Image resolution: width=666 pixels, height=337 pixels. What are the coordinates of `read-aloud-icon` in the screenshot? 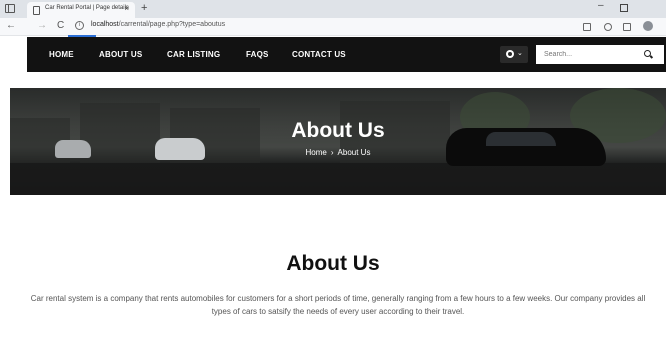 It's located at (587, 27).